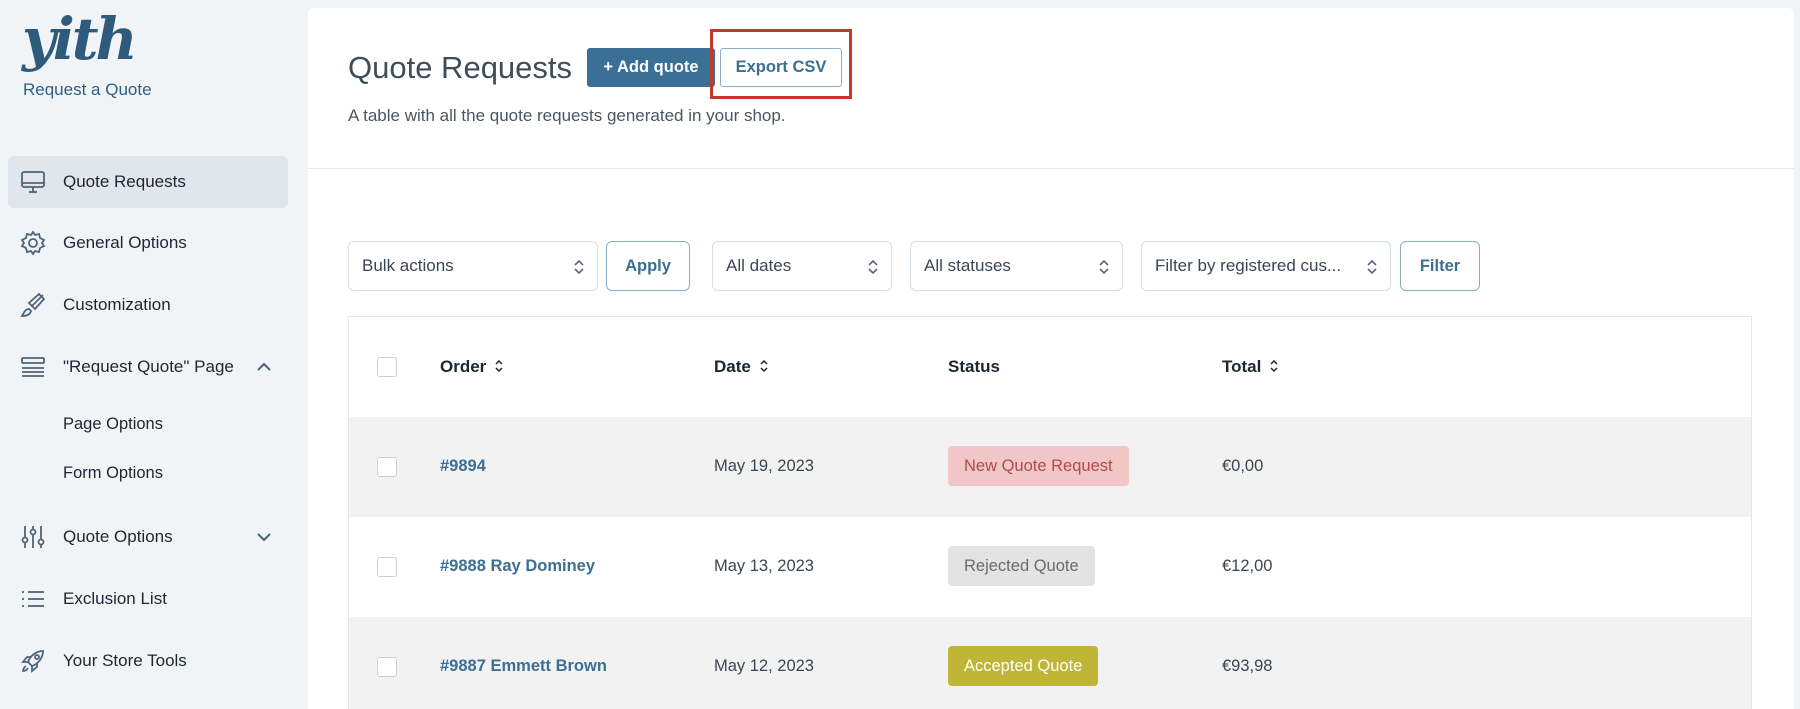  What do you see at coordinates (1050, 367) in the screenshot?
I see `table-header: Order Date Status Total` at bounding box center [1050, 367].